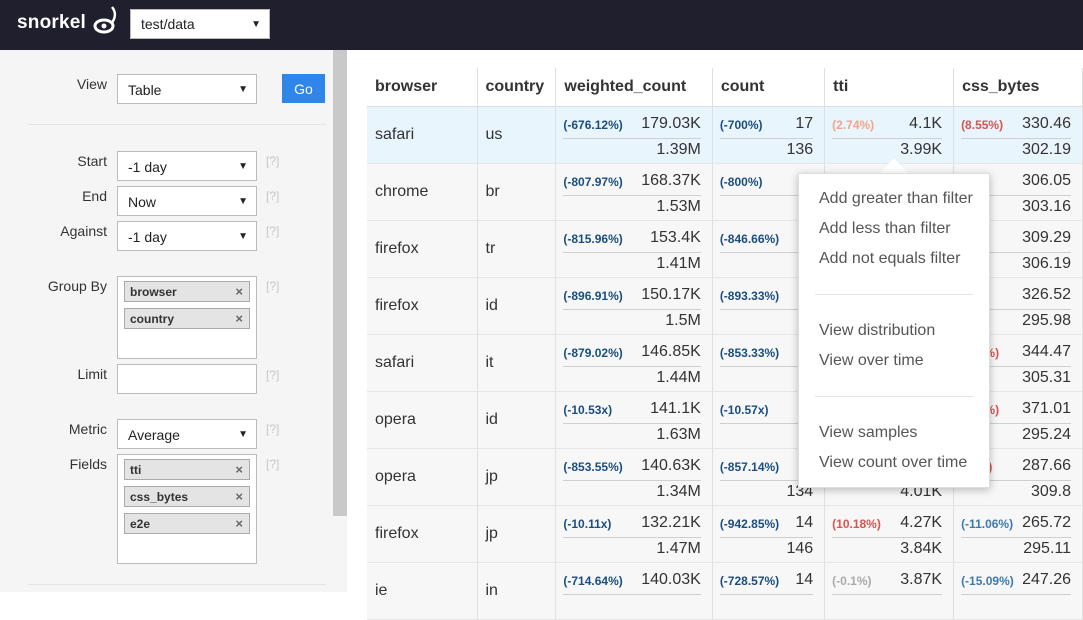  I want to click on cell-value: 146.85K, so click(671, 351).